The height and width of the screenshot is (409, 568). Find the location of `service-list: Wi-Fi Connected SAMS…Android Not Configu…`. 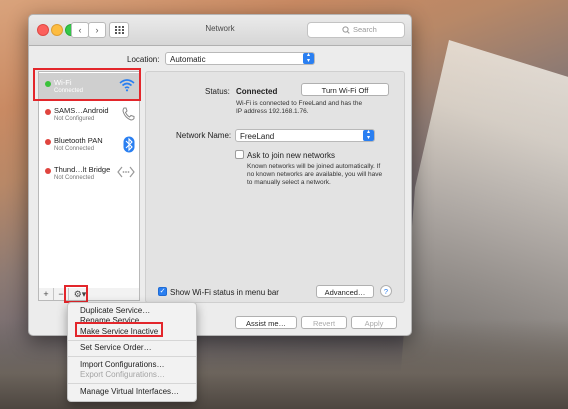

service-list: Wi-Fi Connected SAMS…Android Not Configu… is located at coordinates (89, 180).